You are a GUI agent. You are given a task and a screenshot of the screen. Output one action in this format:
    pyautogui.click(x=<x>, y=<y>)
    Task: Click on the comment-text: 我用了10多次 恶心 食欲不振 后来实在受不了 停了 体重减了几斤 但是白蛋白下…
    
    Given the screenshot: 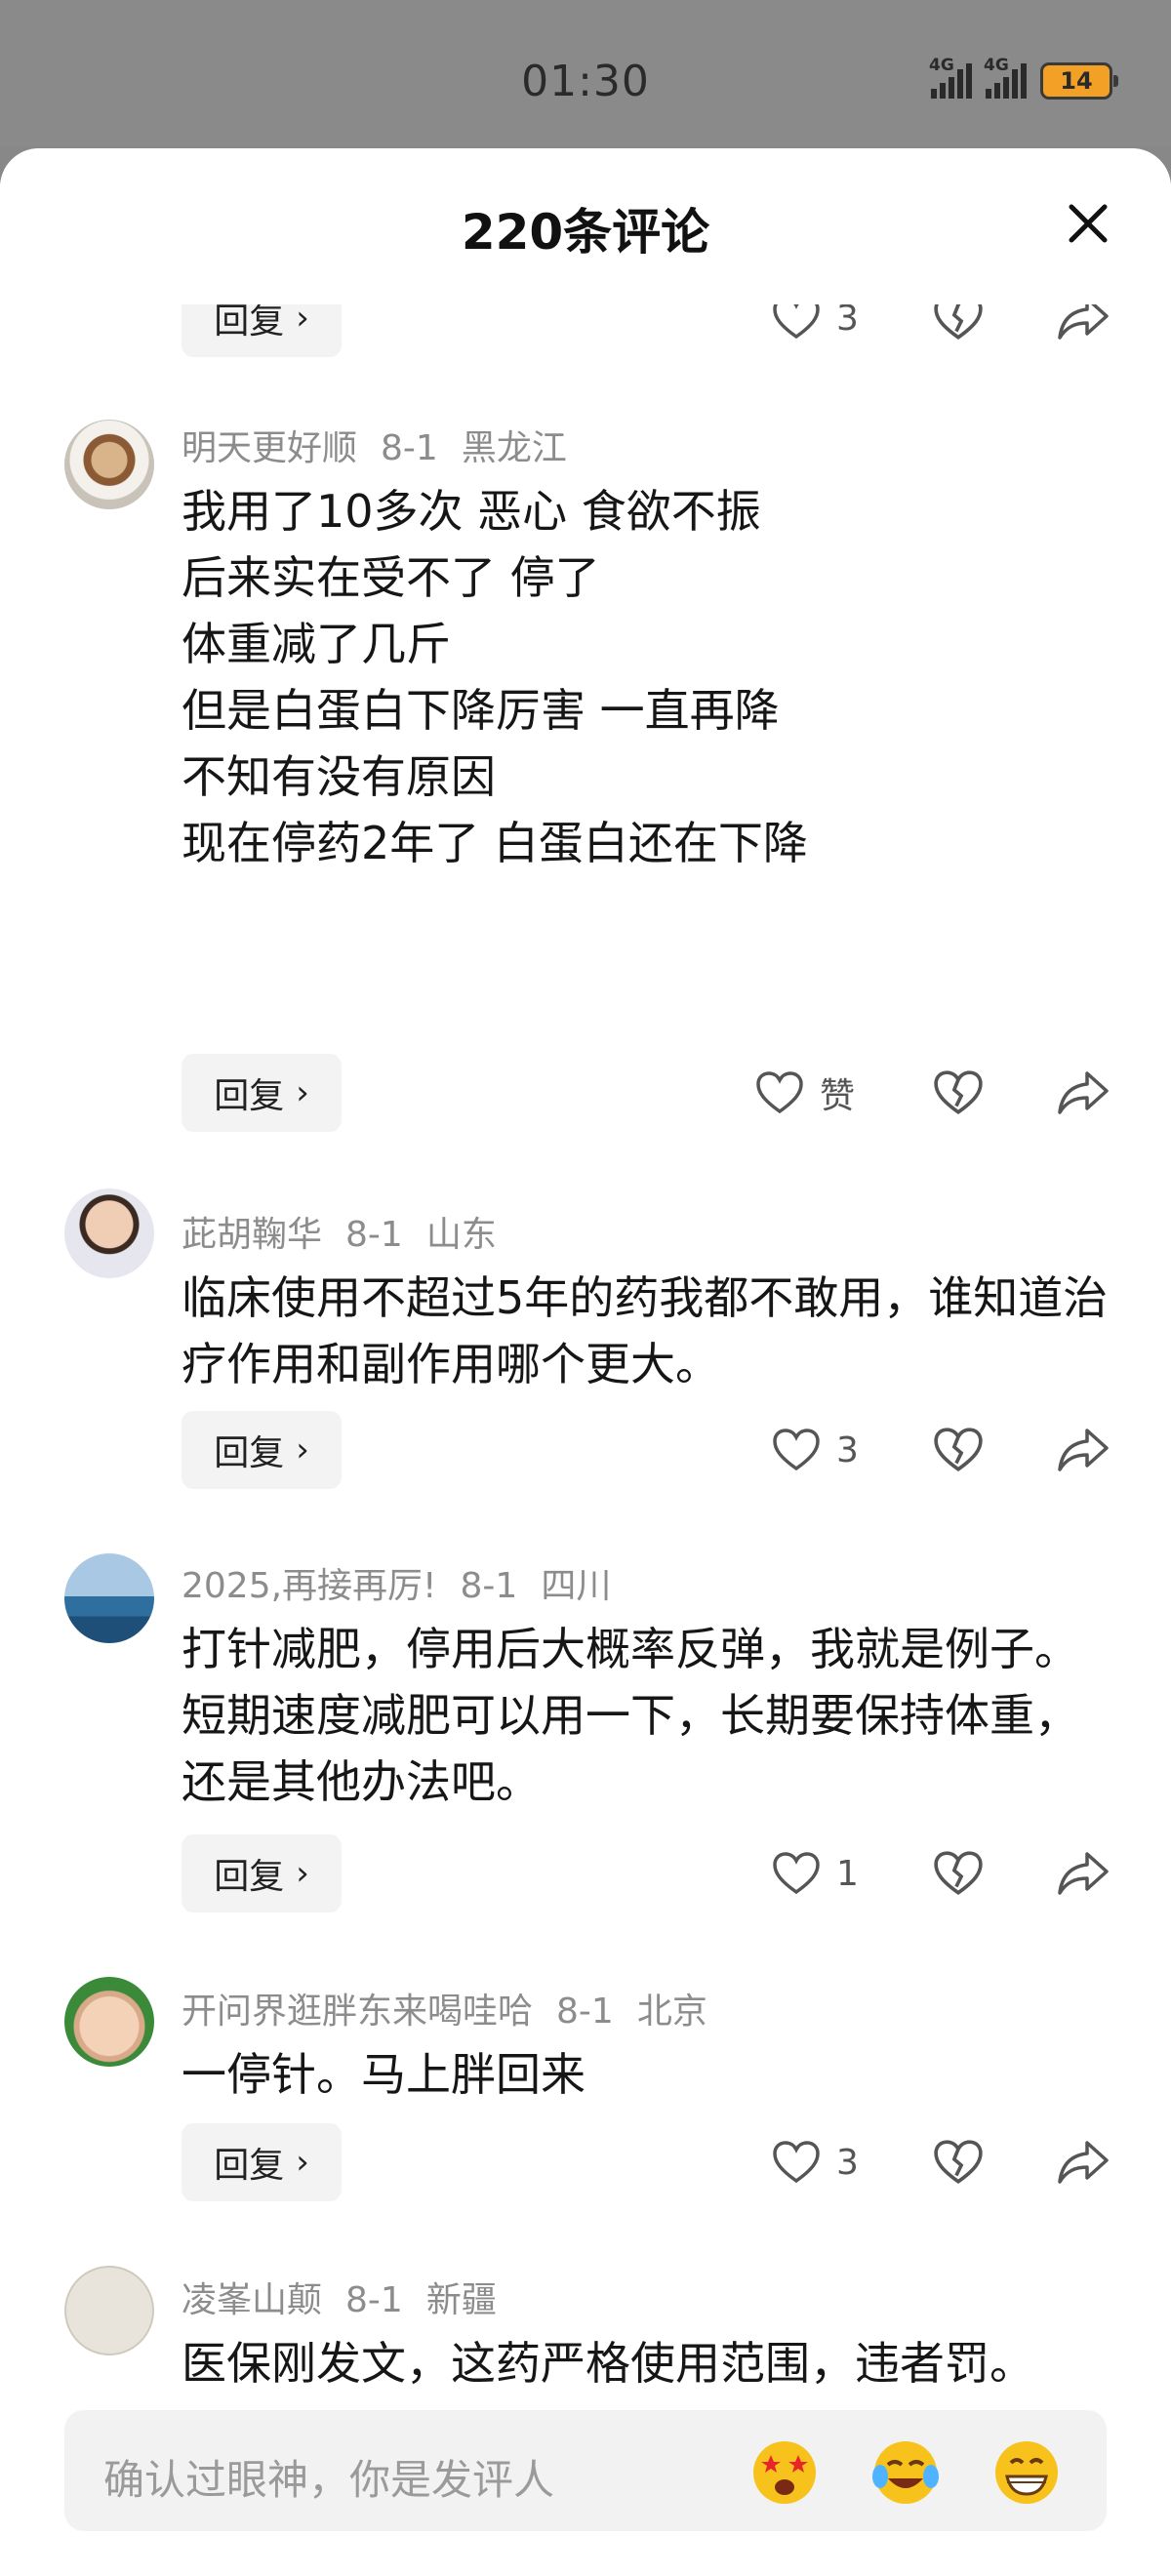 What is the action you would take?
    pyautogui.click(x=495, y=677)
    